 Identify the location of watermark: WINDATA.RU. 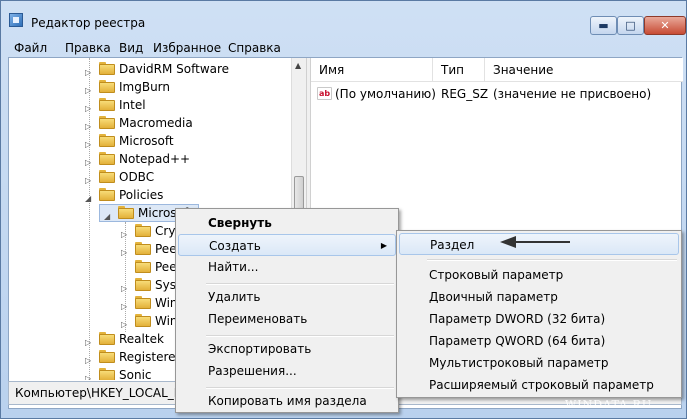
(609, 404).